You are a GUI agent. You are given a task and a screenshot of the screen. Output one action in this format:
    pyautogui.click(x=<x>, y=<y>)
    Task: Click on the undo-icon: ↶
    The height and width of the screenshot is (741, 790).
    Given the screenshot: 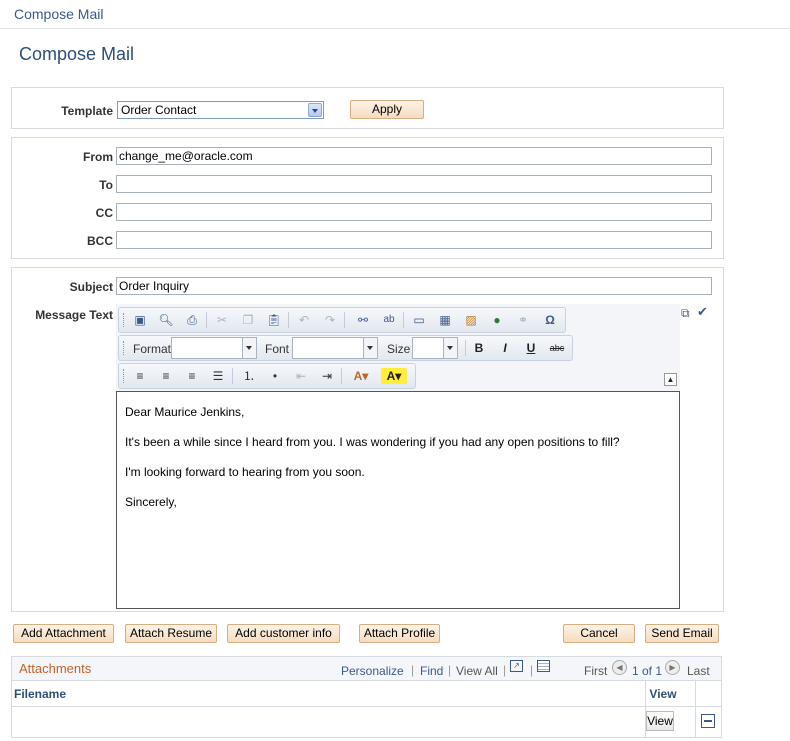 What is the action you would take?
    pyautogui.click(x=304, y=320)
    